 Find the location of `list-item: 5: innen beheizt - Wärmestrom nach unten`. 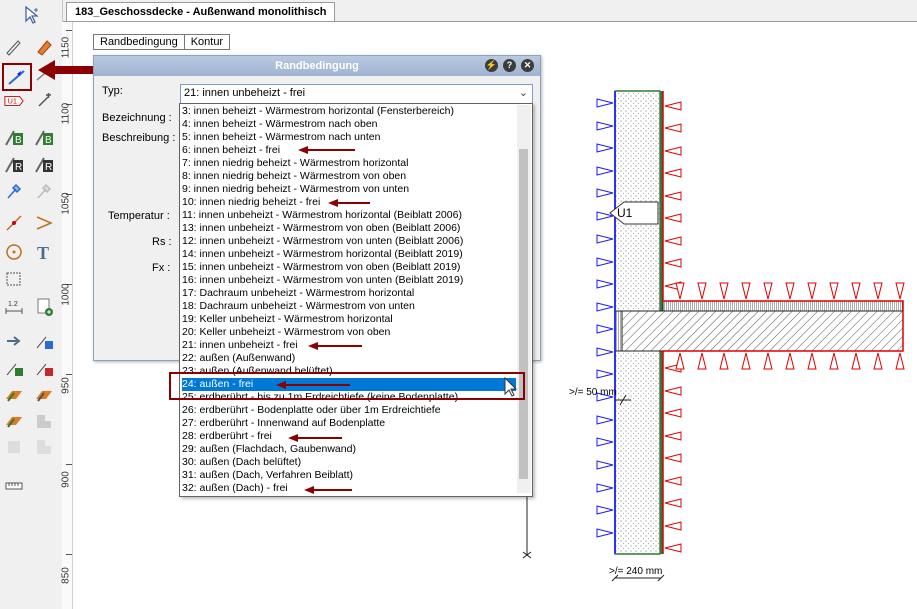

list-item: 5: innen beheizt - Wärmestrom nach unten is located at coordinates (349, 137).